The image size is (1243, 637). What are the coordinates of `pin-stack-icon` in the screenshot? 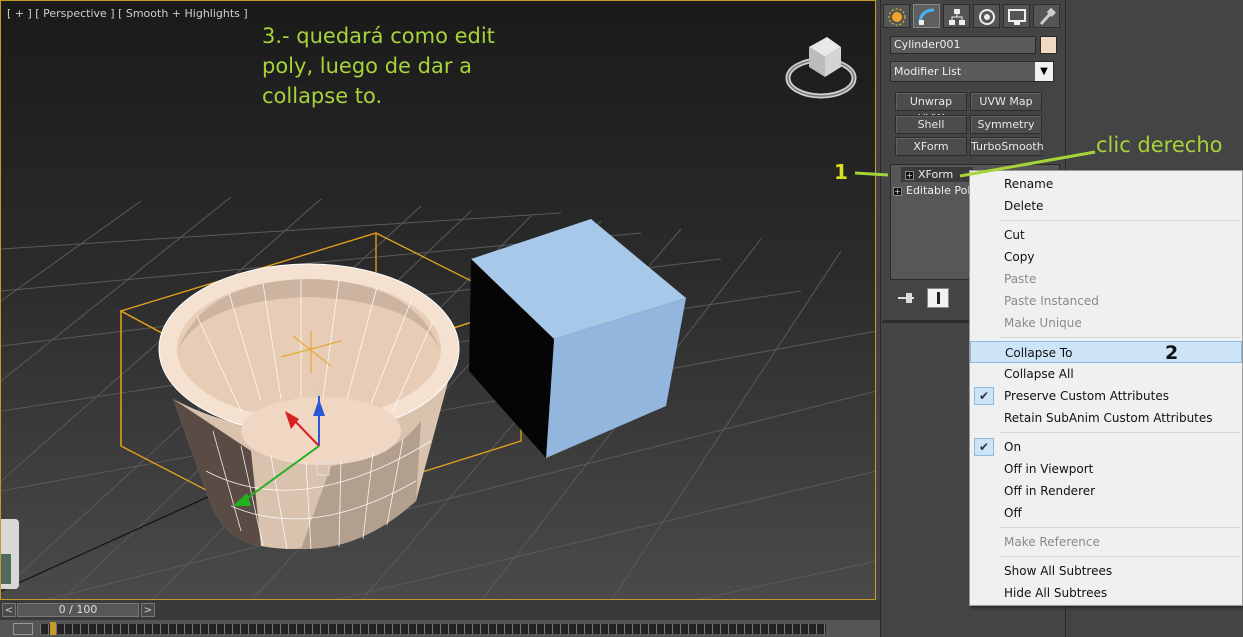 It's located at (906, 298).